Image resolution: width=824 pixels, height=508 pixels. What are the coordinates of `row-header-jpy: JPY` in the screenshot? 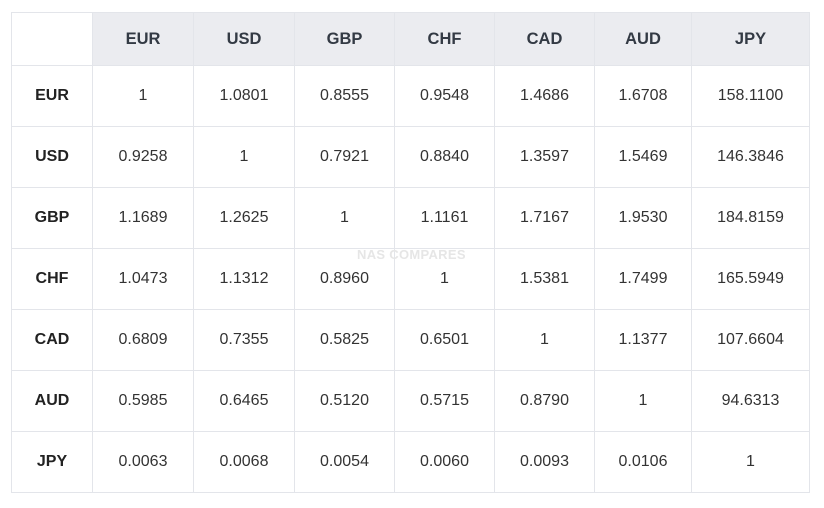 It's located at (52, 462).